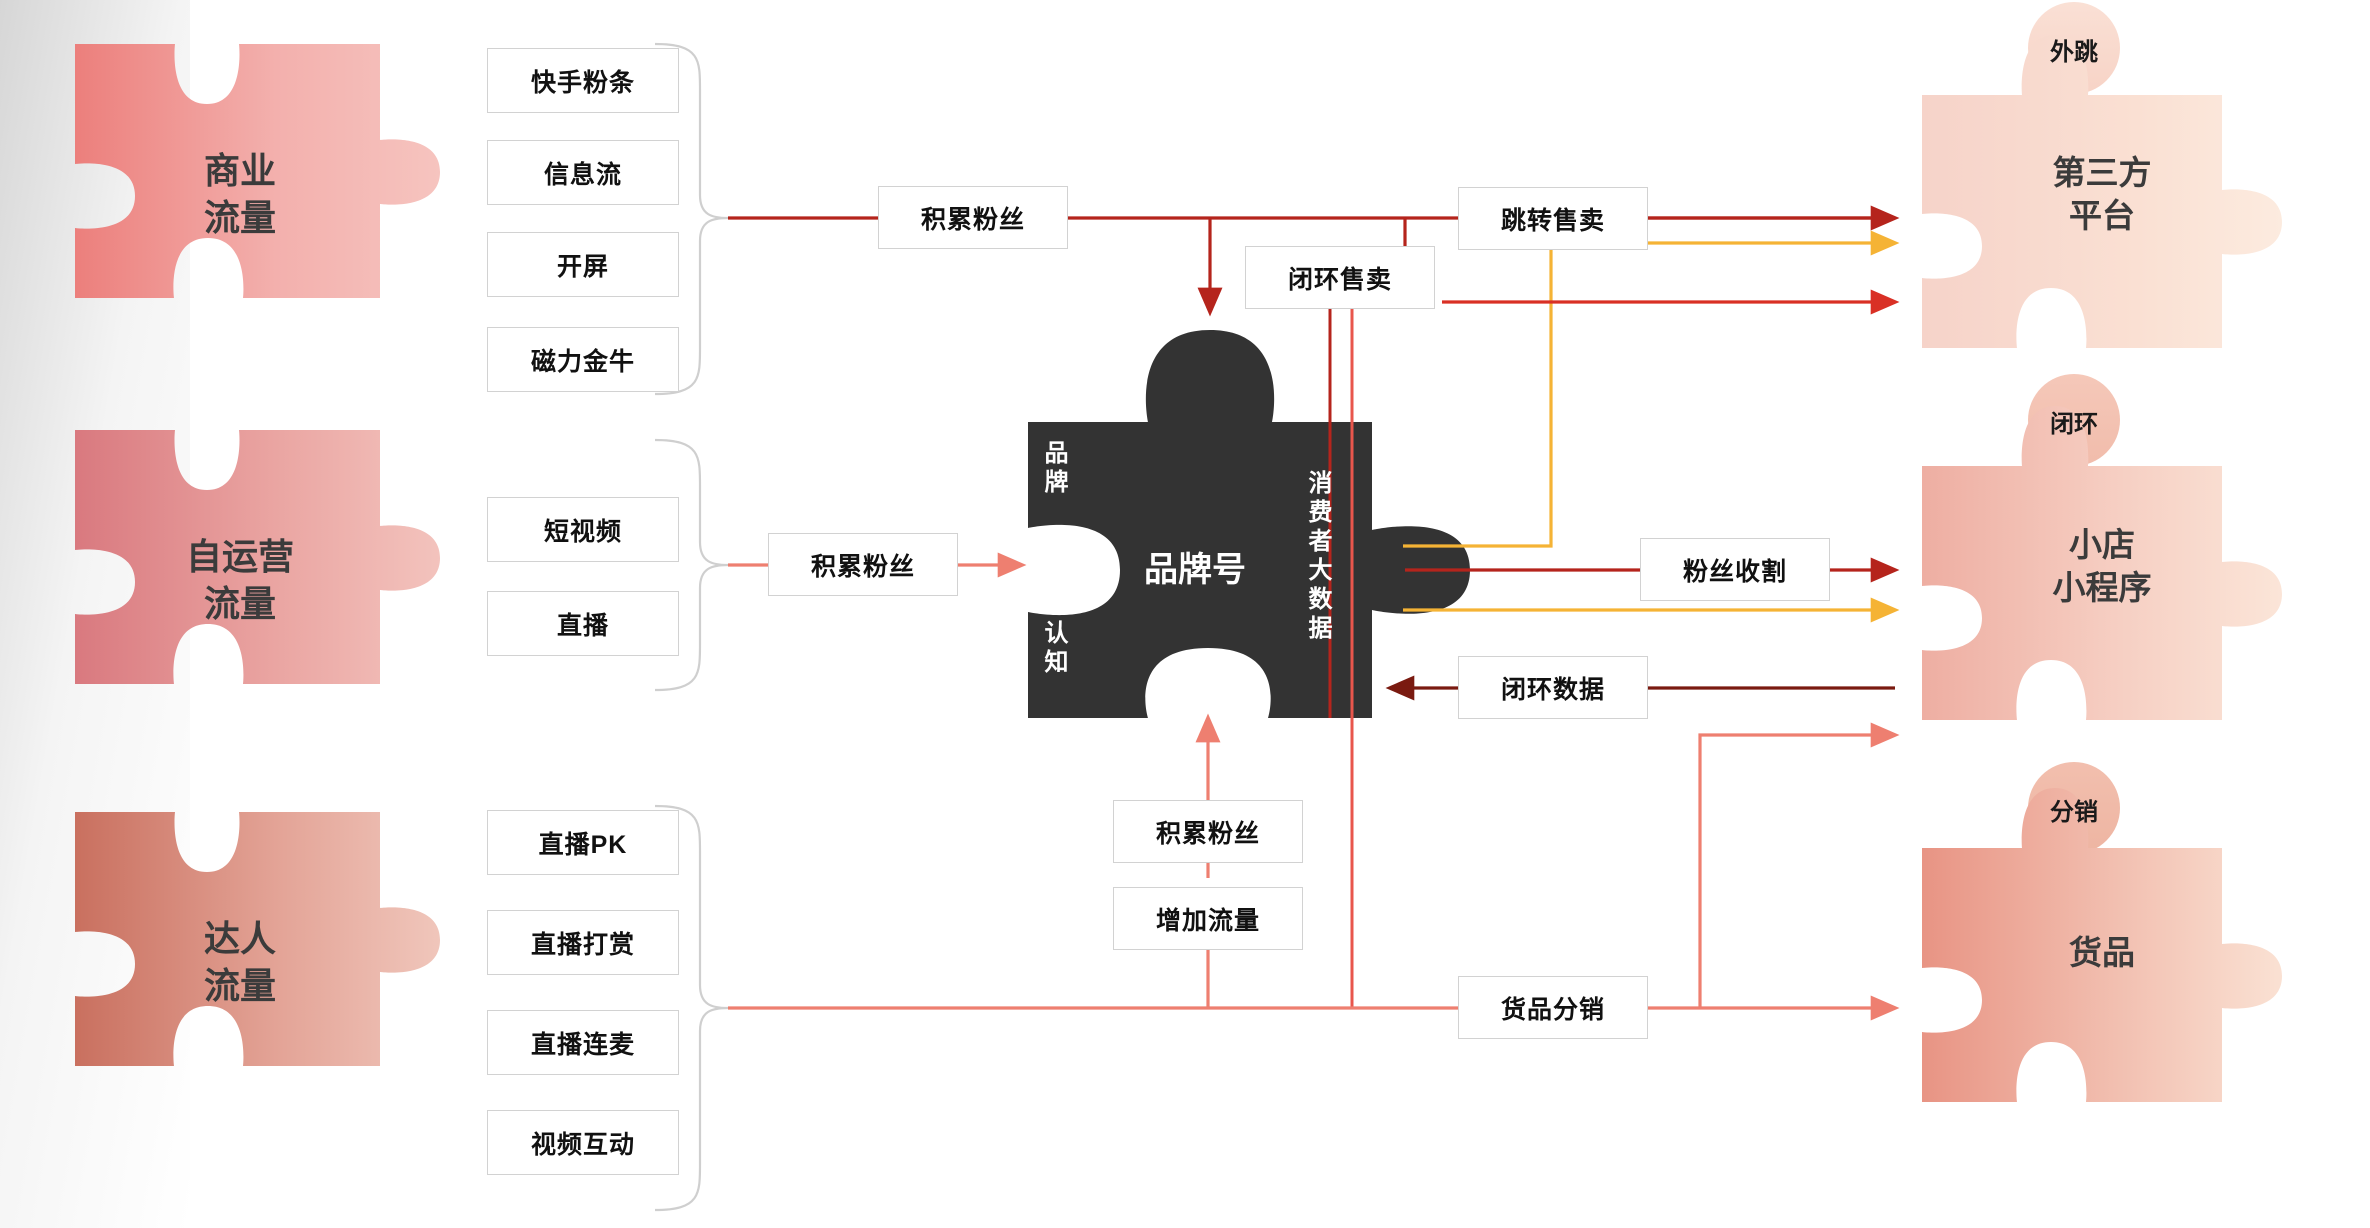  Describe the element at coordinates (583, 264) in the screenshot. I see `channel-box-splash-screen: 开屏` at that location.